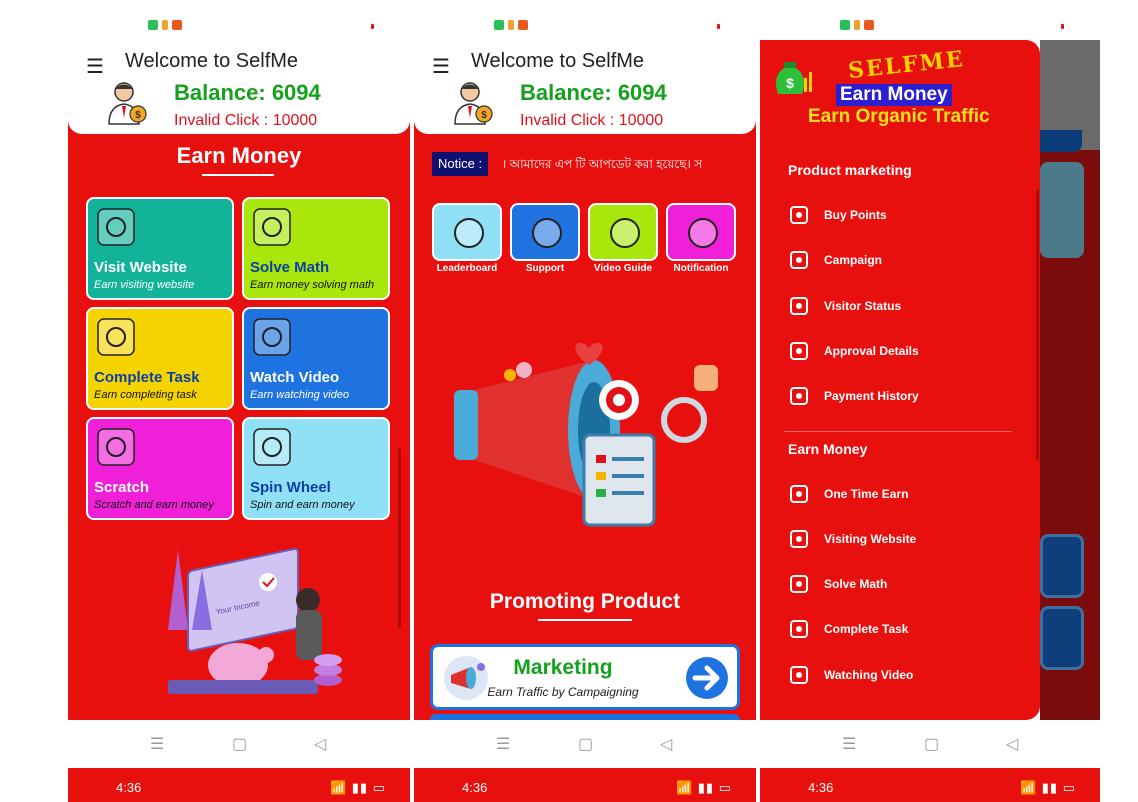  Describe the element at coordinates (255, 620) in the screenshot. I see `income-illustration: Your Income` at that location.